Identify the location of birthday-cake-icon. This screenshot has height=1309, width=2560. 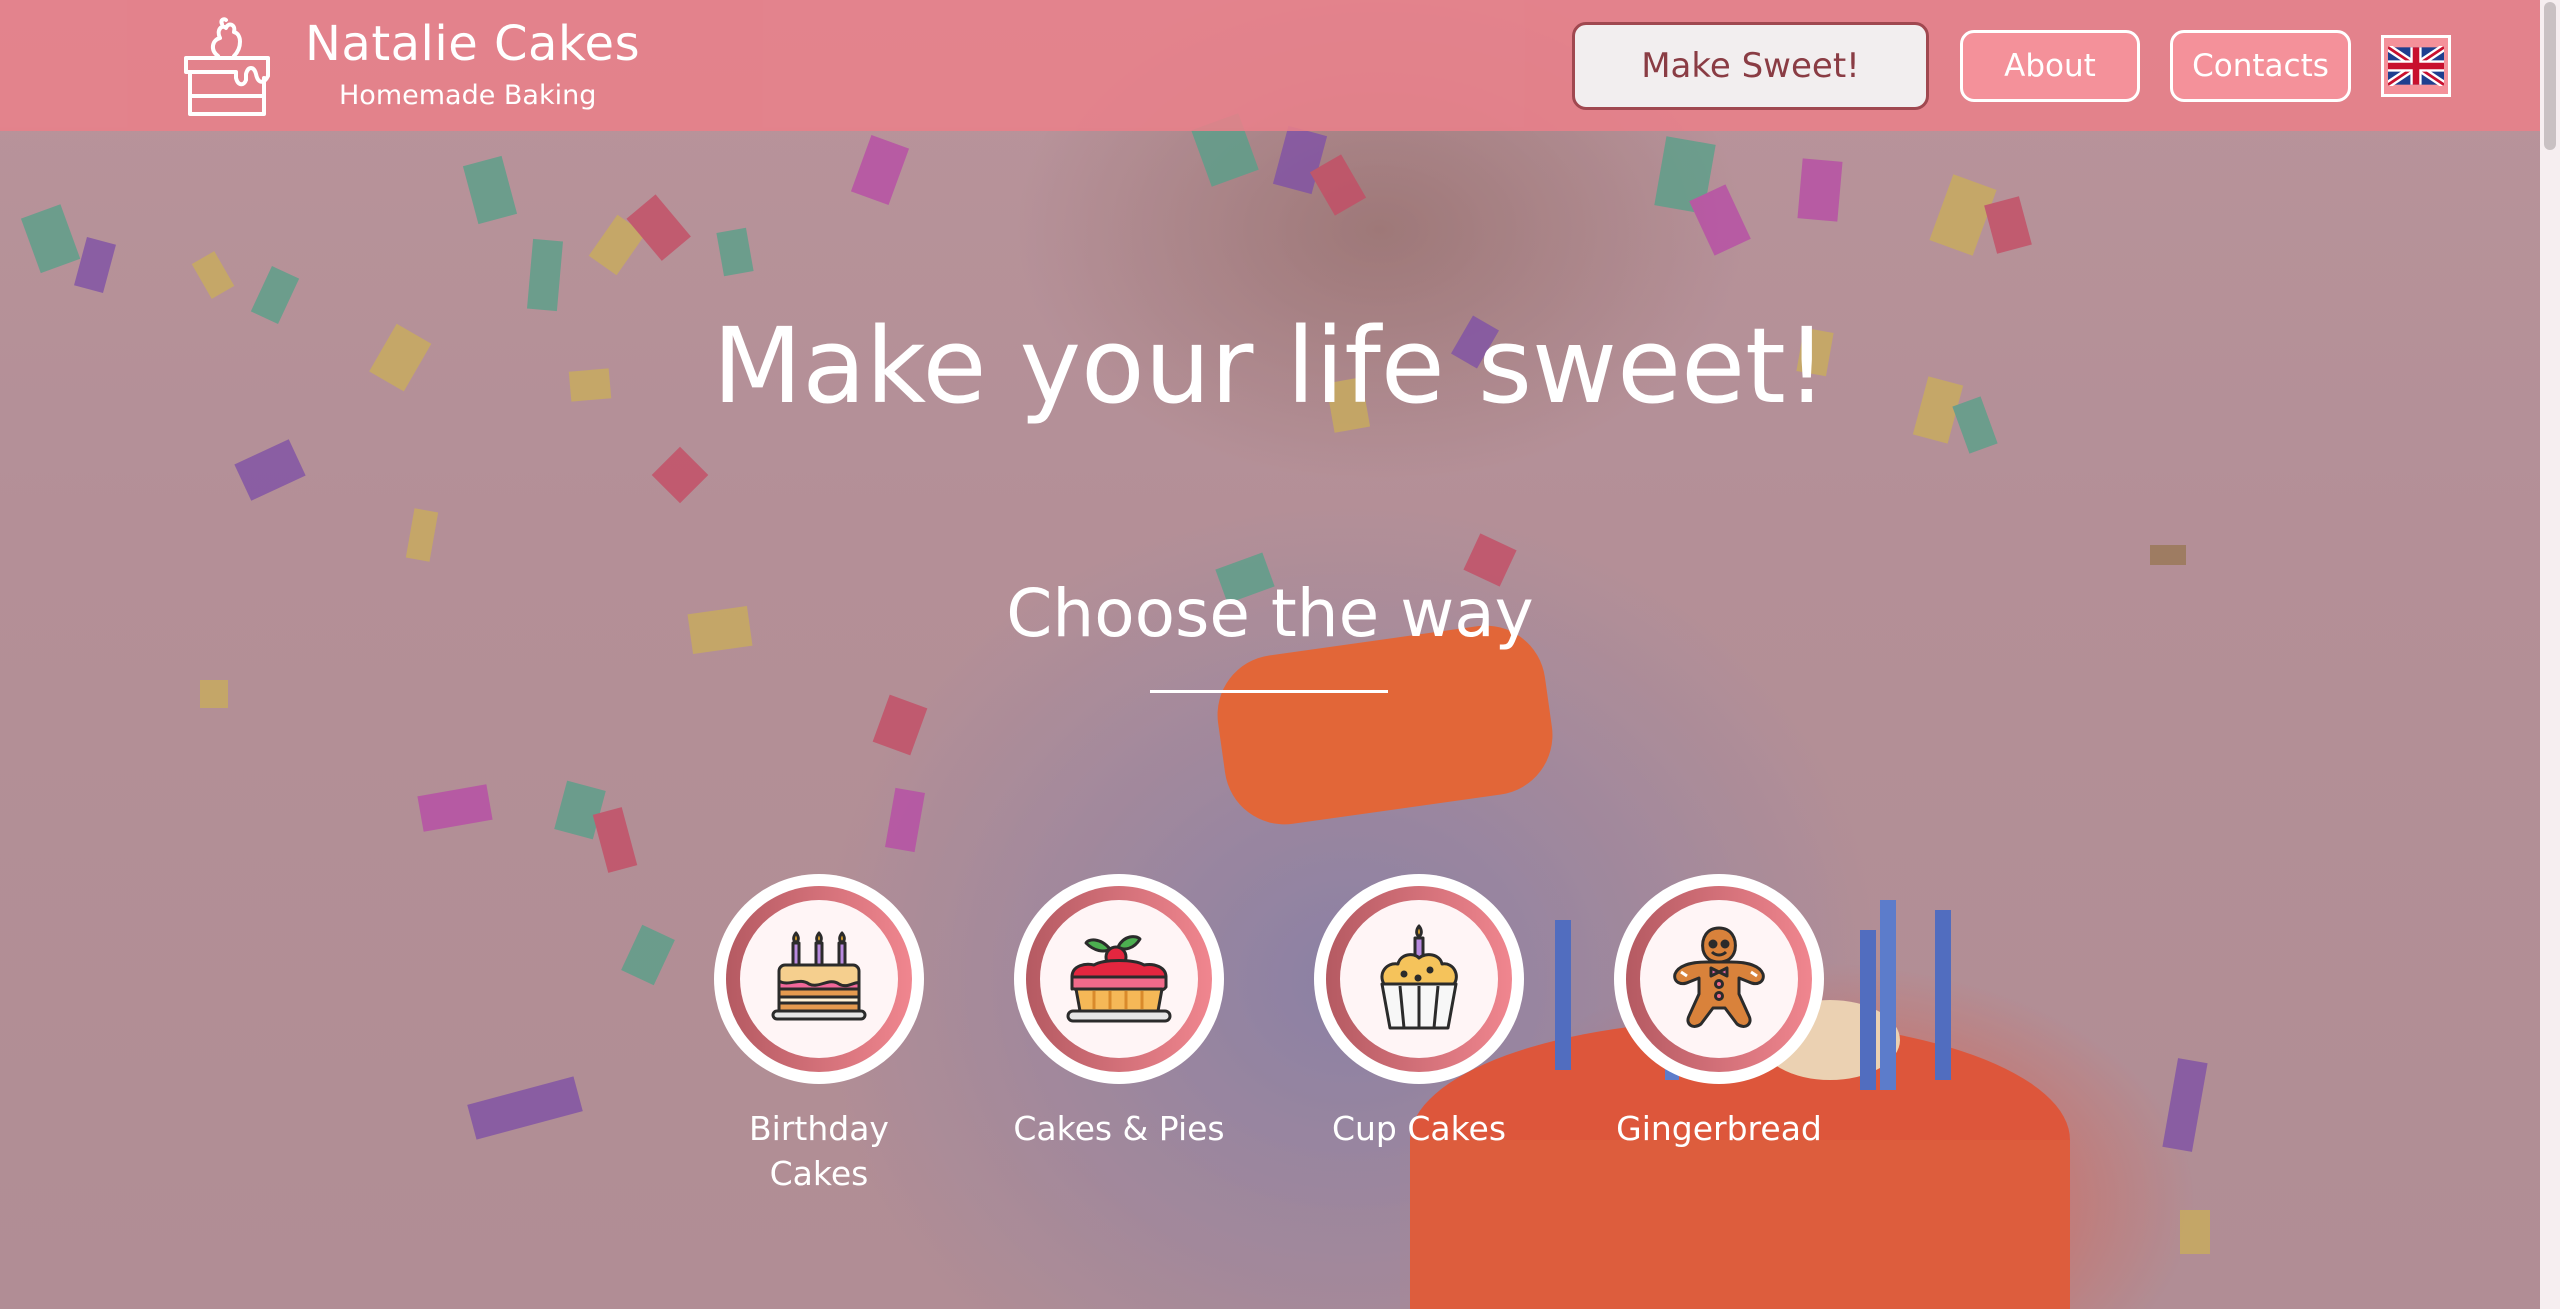
(819, 976).